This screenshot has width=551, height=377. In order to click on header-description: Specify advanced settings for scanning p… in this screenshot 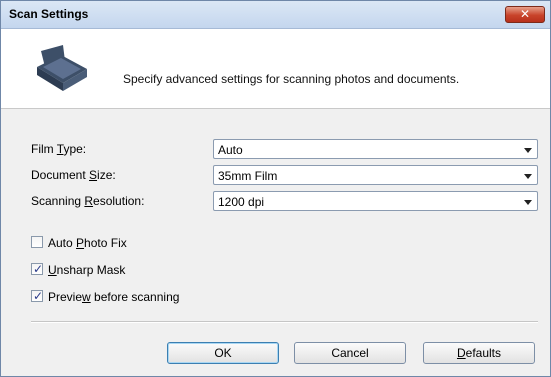, I will do `click(291, 79)`.